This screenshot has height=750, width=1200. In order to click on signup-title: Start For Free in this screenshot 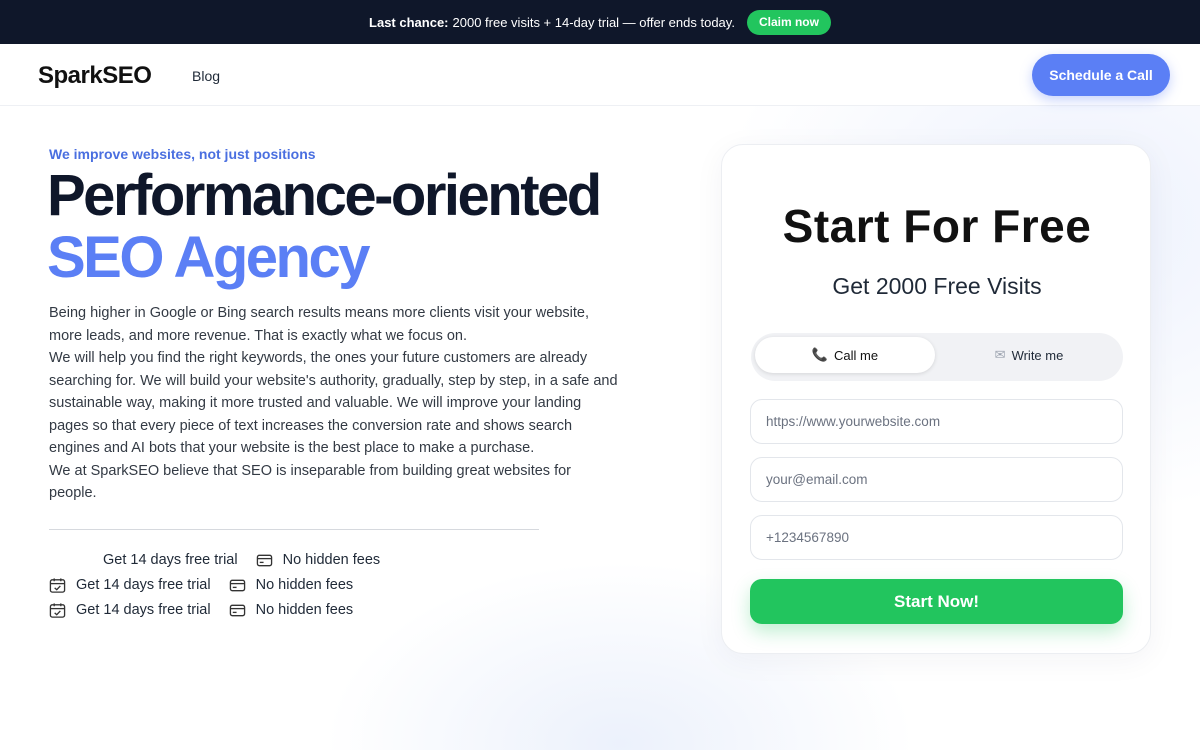, I will do `click(937, 226)`.